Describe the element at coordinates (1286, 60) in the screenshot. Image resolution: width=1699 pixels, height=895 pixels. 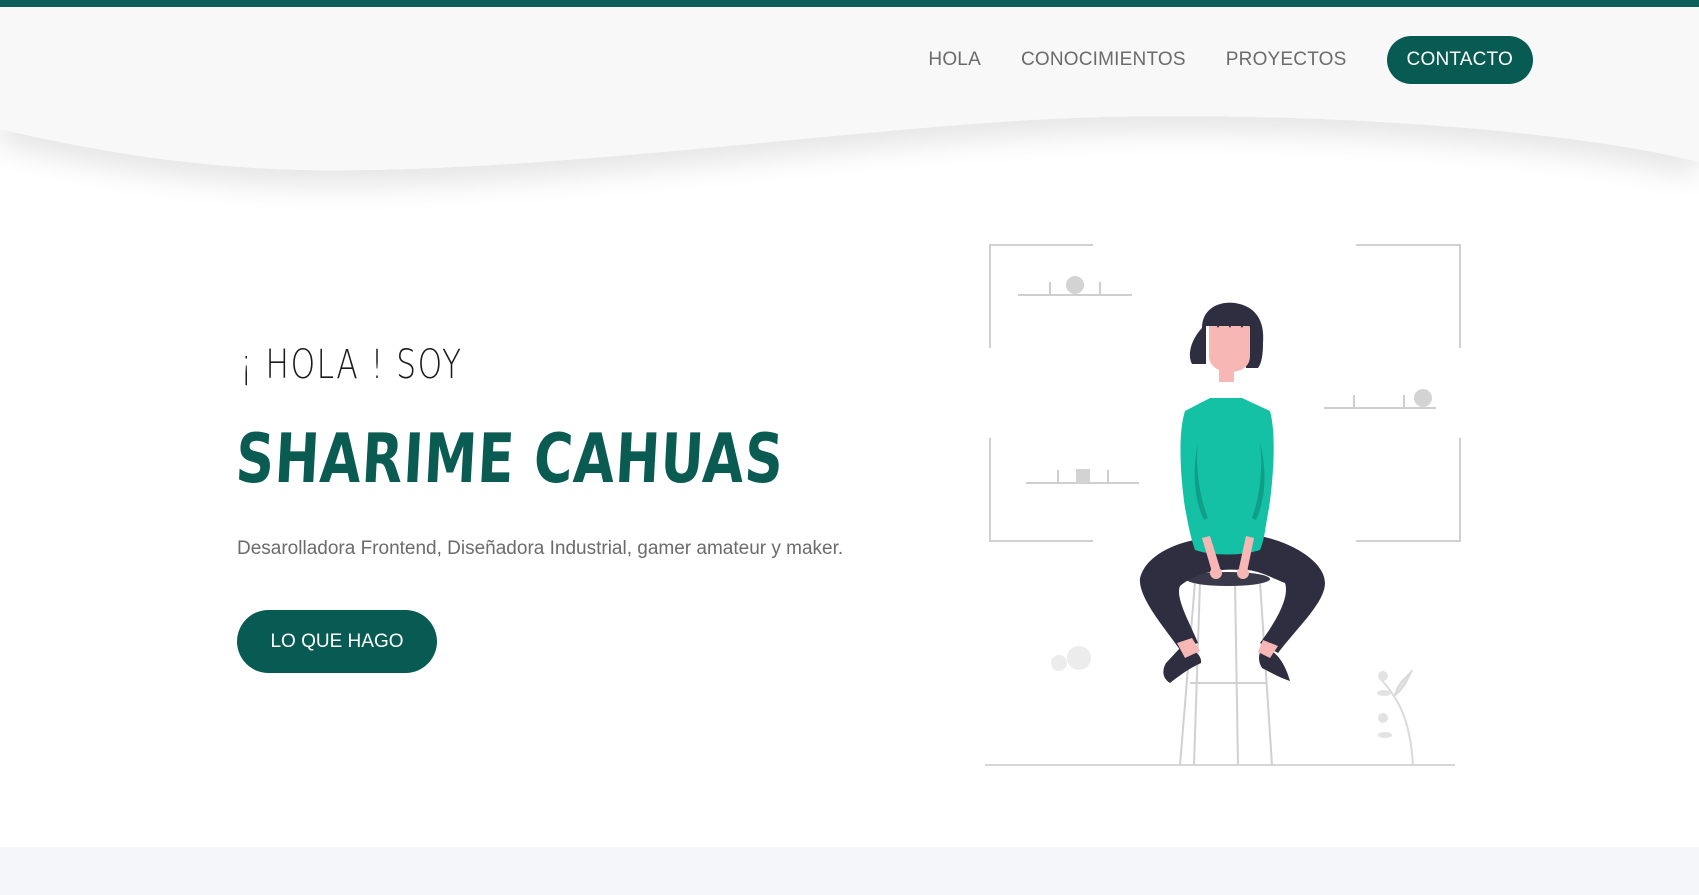
I see `nav-link-proyectos: PROYECTOS` at that location.